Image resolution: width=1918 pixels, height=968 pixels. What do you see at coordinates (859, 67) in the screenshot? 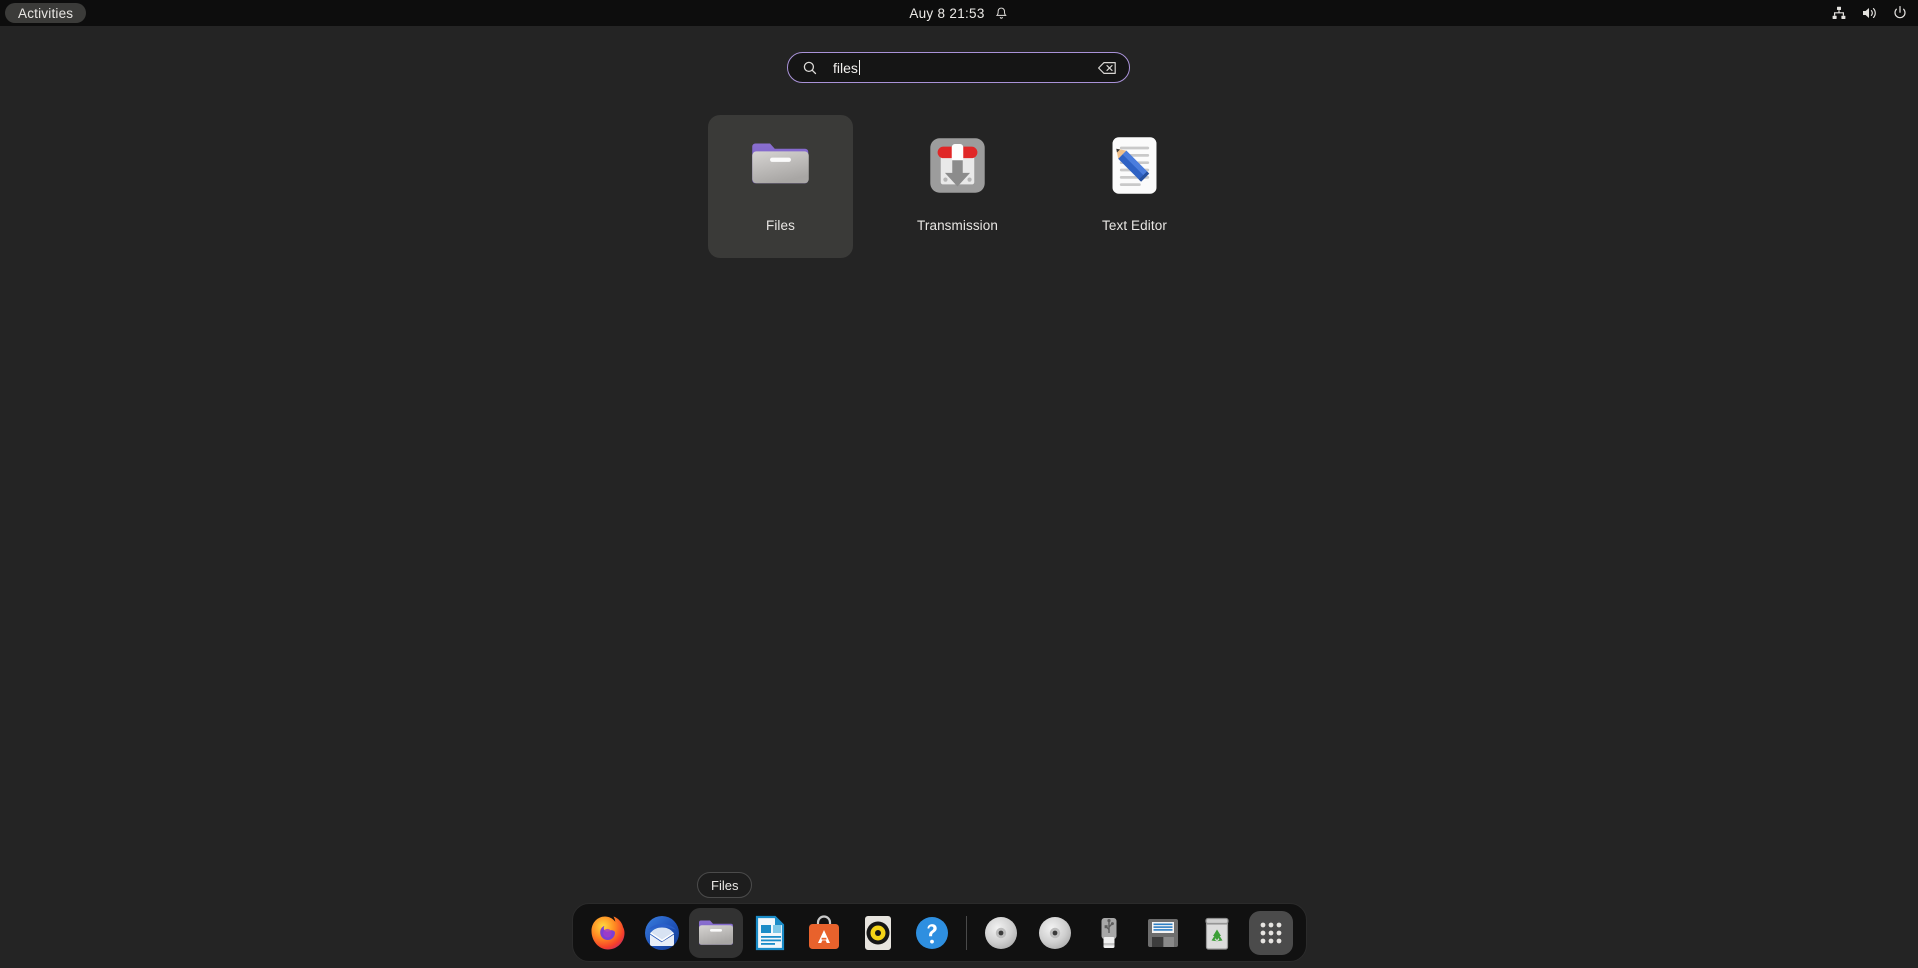
I see `text-caret` at bounding box center [859, 67].